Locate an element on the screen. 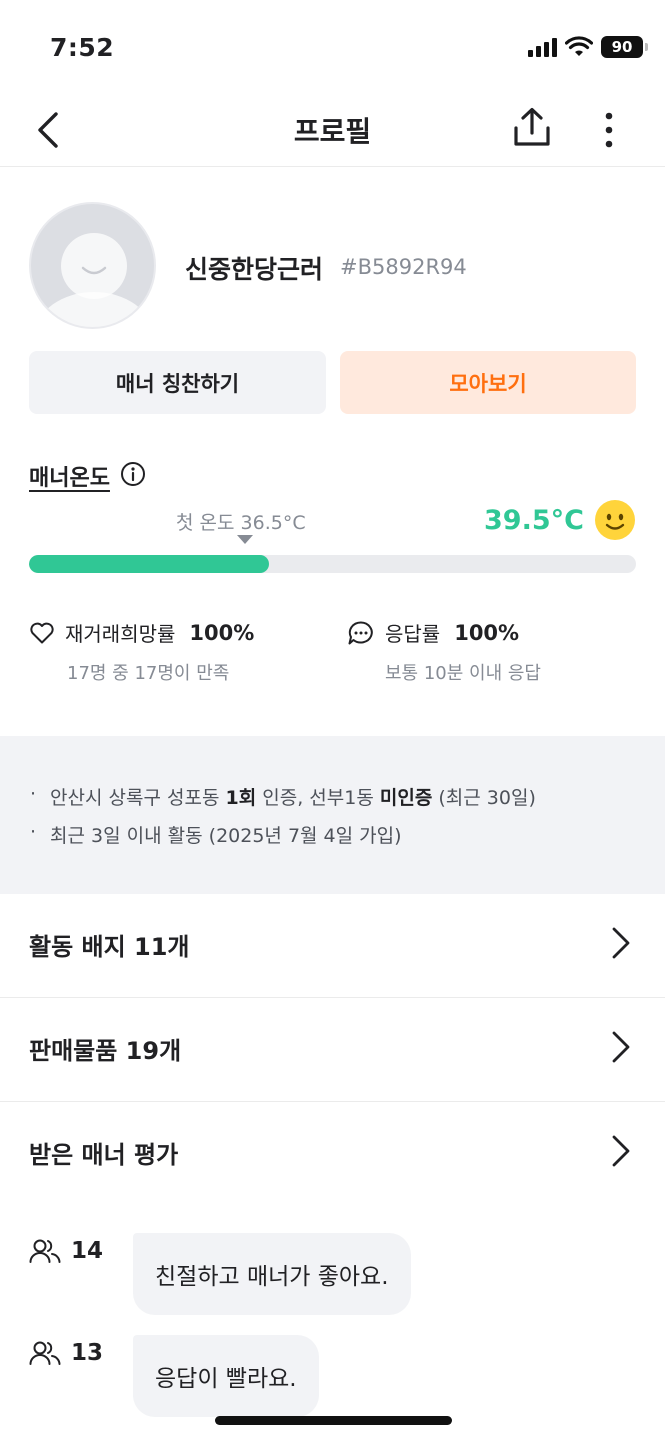 The height and width of the screenshot is (1440, 665). response-rate-stat: 응답률 100% 보통 10분 이내 응답 is located at coordinates (444, 651).